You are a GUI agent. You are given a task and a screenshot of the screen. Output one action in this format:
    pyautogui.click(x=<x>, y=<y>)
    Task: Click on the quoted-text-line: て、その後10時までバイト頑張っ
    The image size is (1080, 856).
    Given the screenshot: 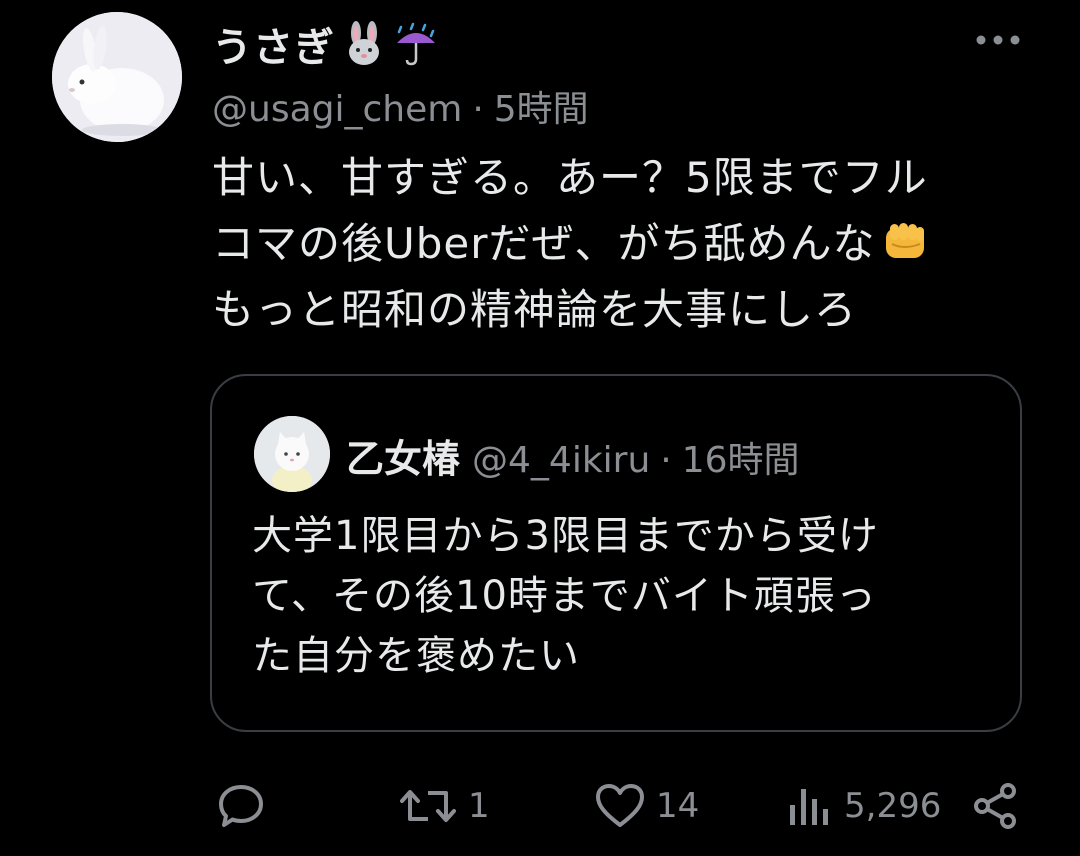 What is the action you would take?
    pyautogui.click(x=564, y=596)
    